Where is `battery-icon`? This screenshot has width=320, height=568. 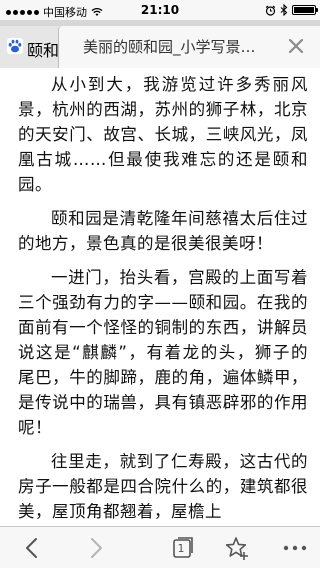
battery-icon is located at coordinates (305, 10).